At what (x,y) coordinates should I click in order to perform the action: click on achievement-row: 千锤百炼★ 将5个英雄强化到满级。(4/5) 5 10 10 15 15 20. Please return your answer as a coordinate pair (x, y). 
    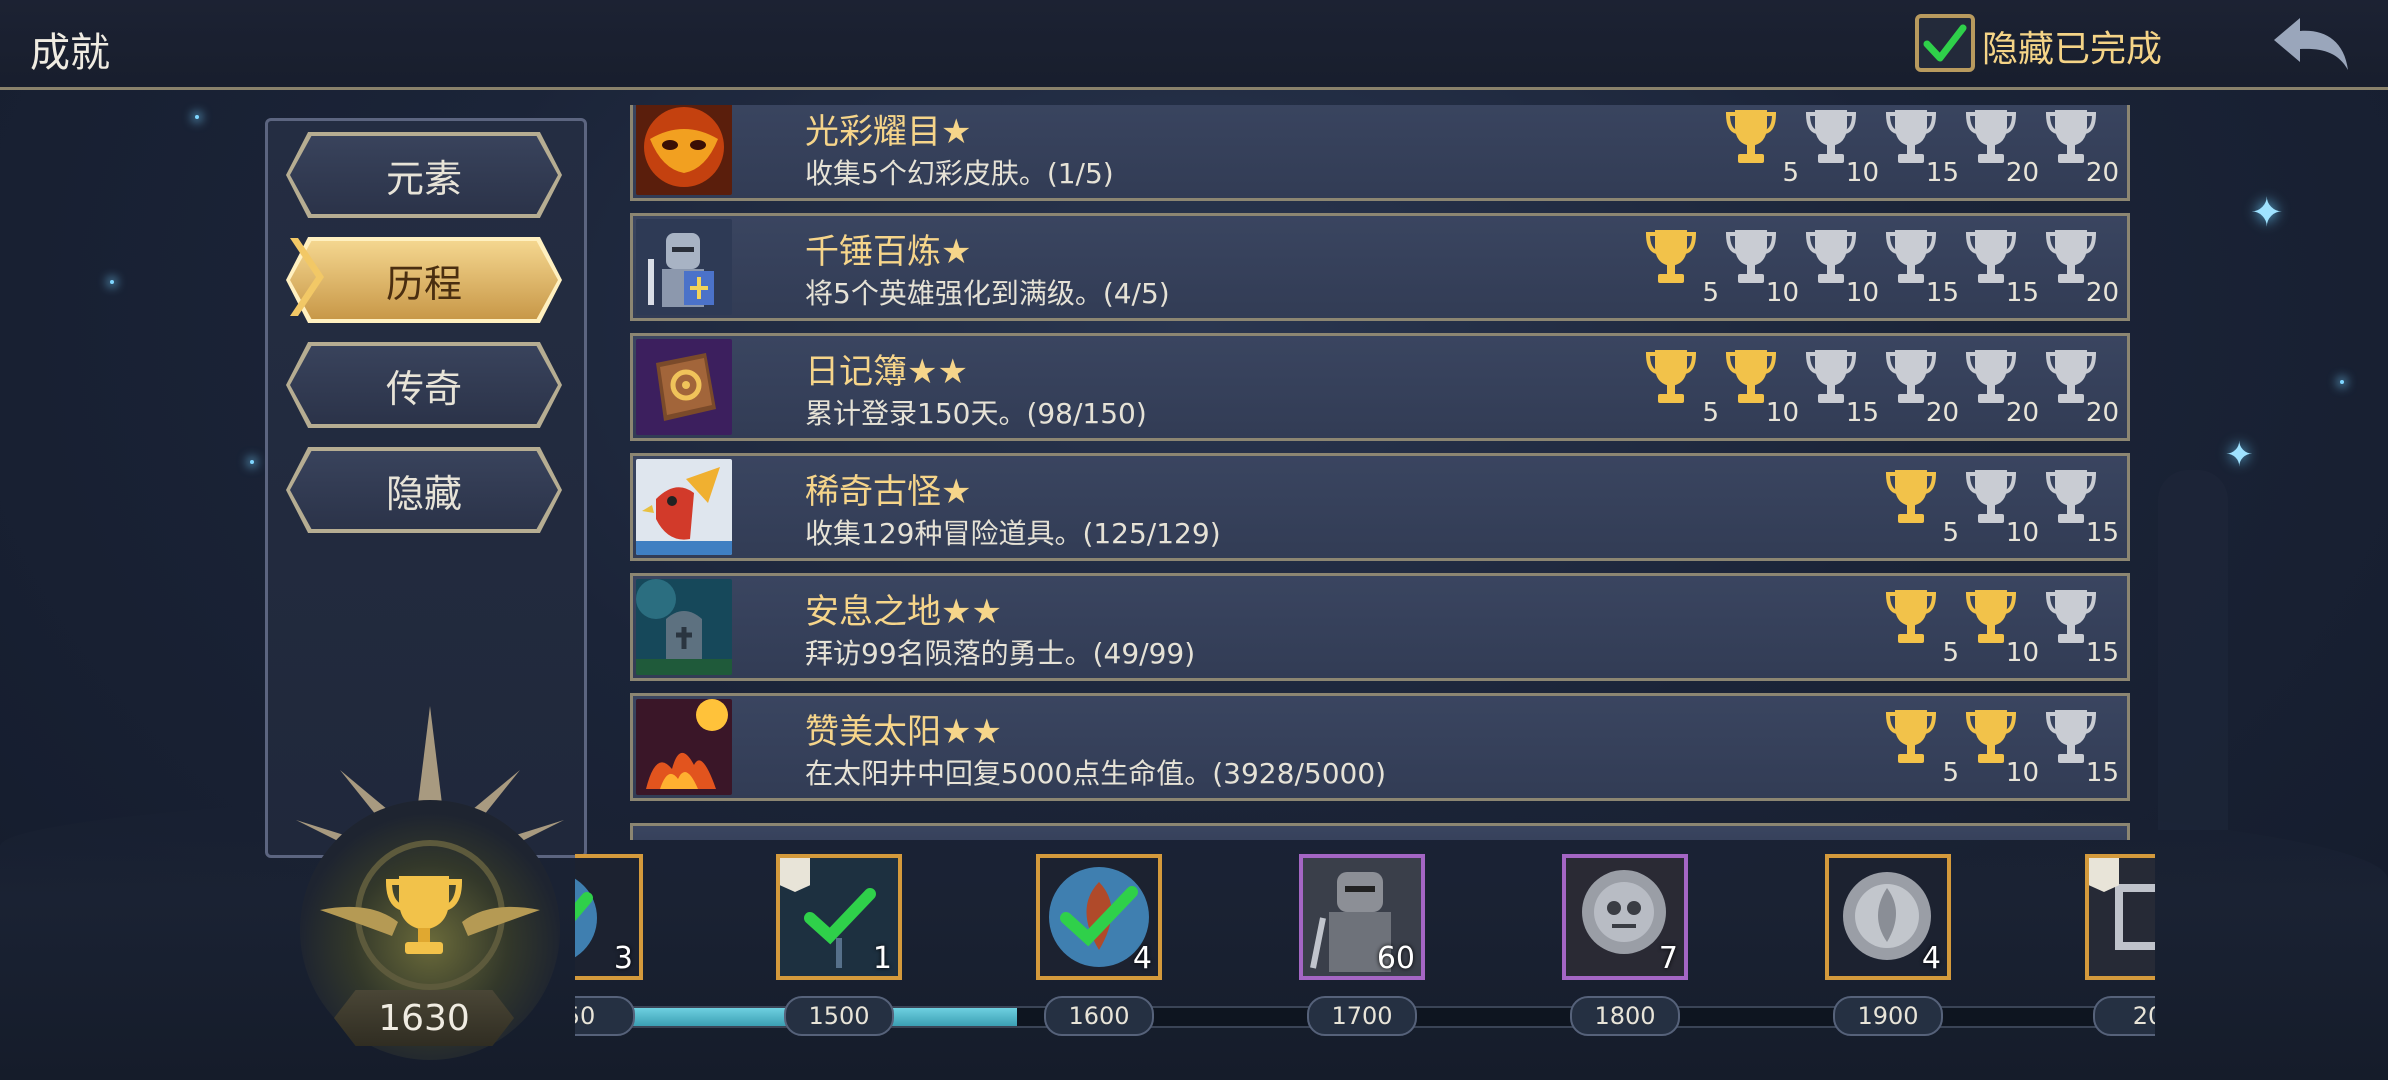
    Looking at the image, I should click on (1380, 267).